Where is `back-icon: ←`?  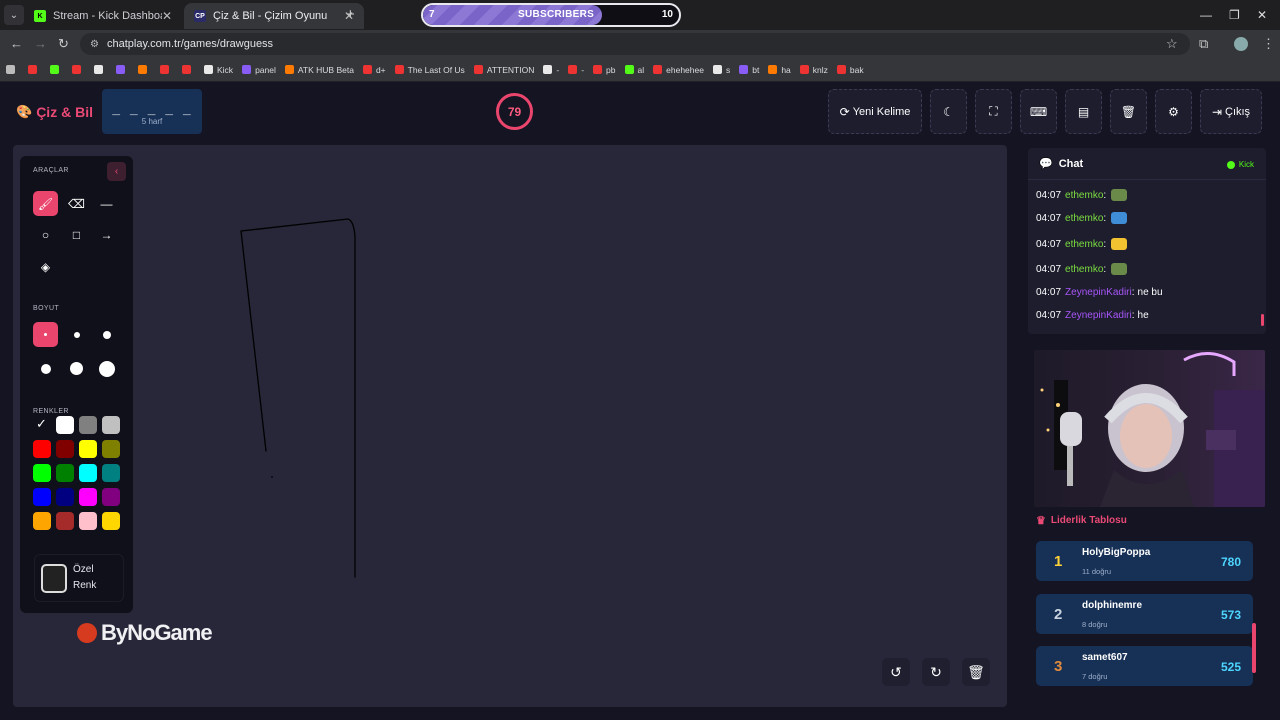
back-icon: ← is located at coordinates (16, 43).